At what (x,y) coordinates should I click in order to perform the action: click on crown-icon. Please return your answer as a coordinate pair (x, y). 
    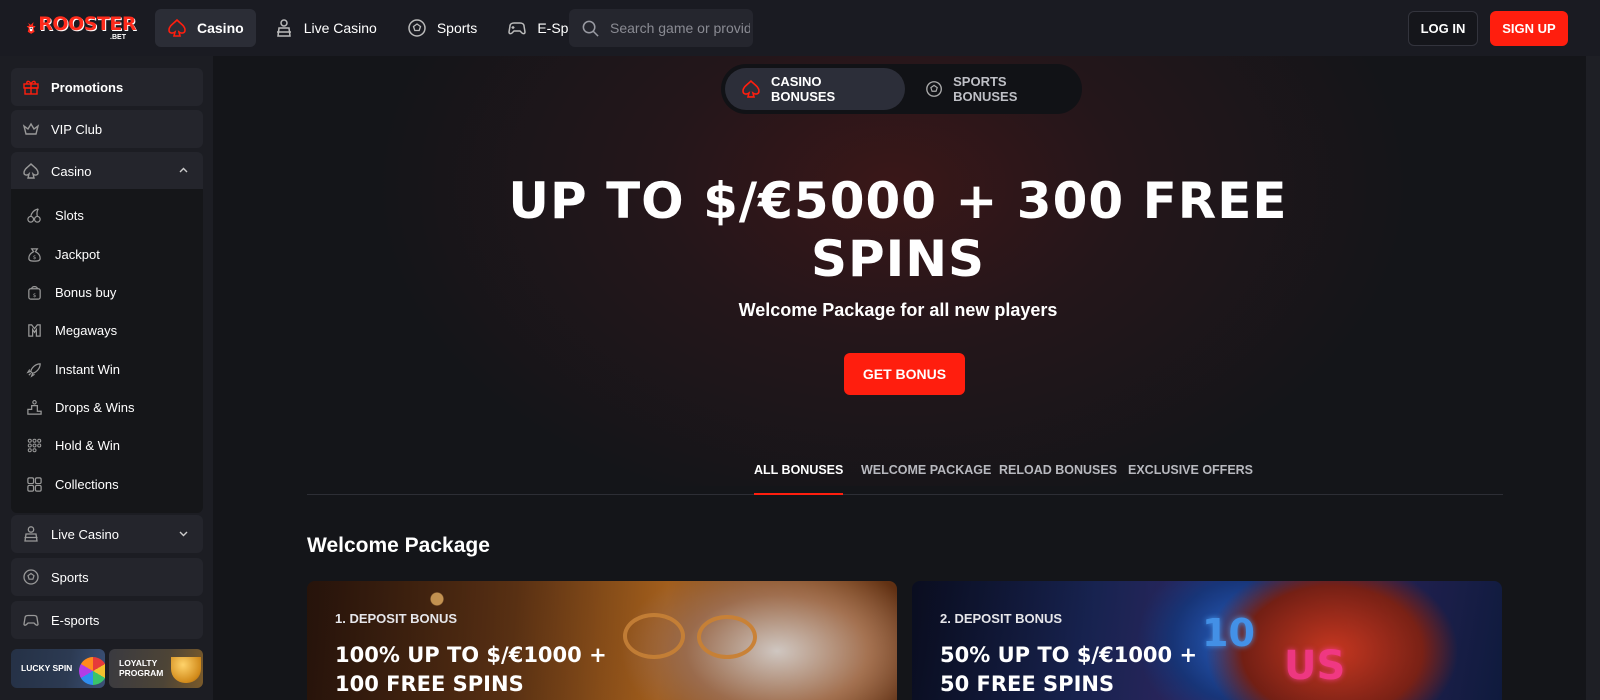
    Looking at the image, I should click on (31, 128).